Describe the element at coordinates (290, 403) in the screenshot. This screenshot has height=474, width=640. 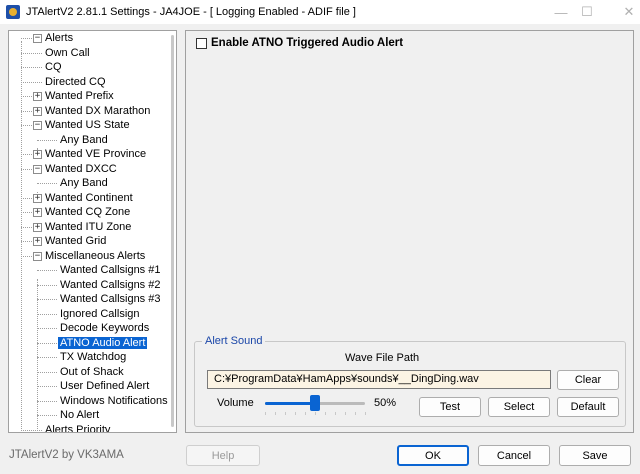
I see `volume-slider-fill` at that location.